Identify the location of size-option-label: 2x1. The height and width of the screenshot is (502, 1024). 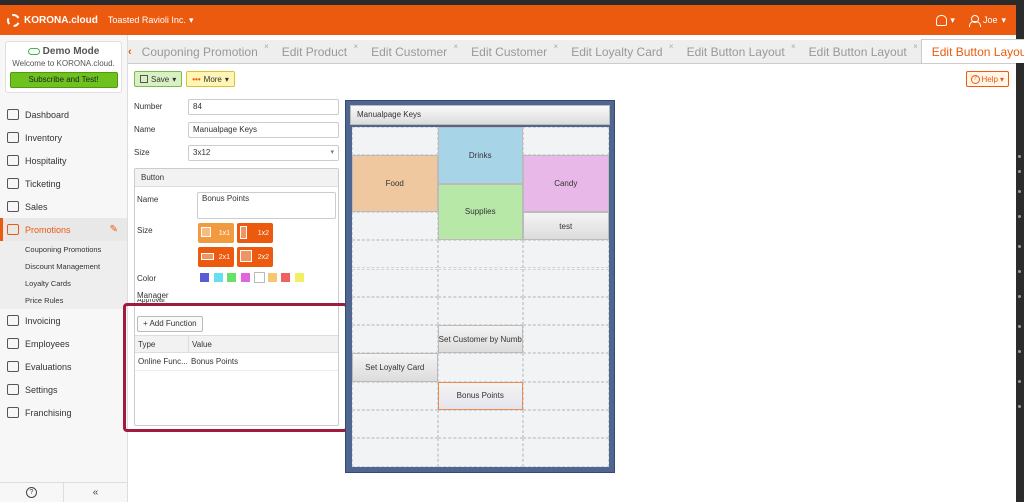
(224, 257).